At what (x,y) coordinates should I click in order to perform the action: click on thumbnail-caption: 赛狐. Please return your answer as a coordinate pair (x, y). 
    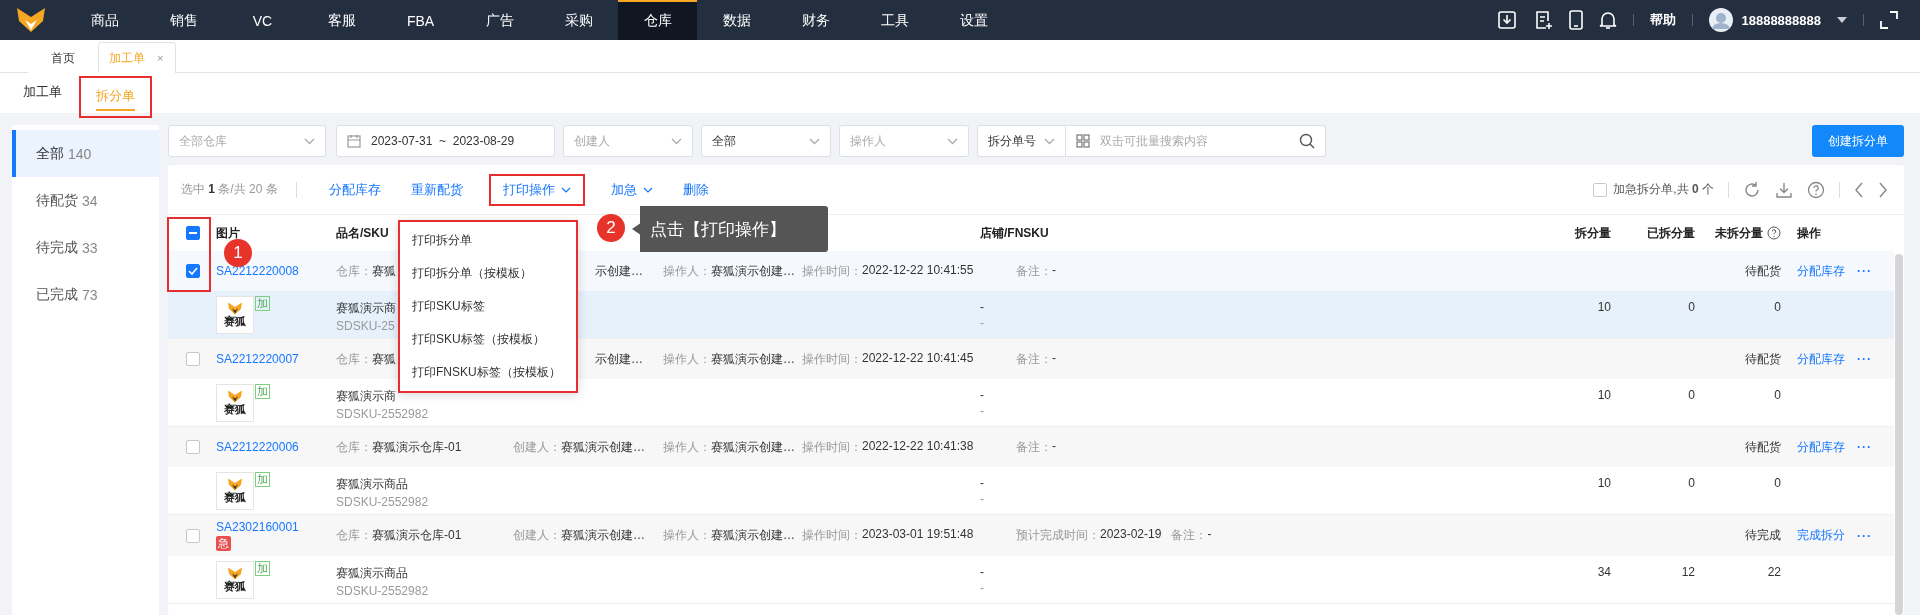
    Looking at the image, I should click on (235, 586).